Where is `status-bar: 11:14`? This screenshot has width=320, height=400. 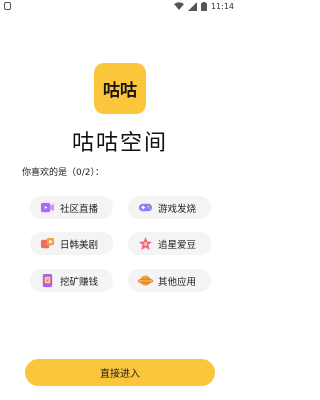 status-bar: 11:14 is located at coordinates (120, 7).